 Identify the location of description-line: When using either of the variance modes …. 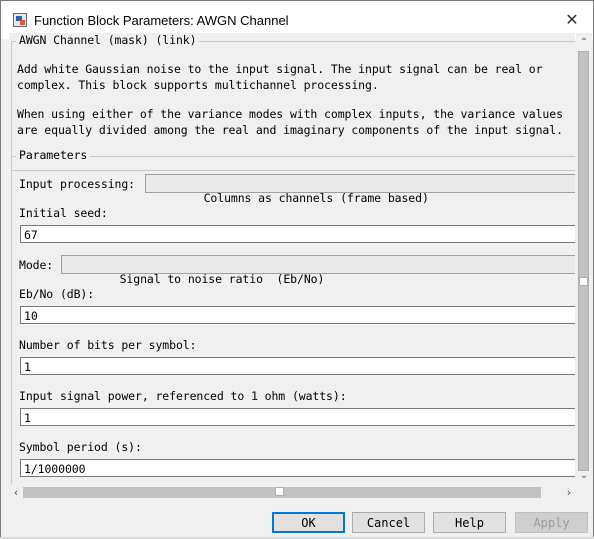
(290, 114).